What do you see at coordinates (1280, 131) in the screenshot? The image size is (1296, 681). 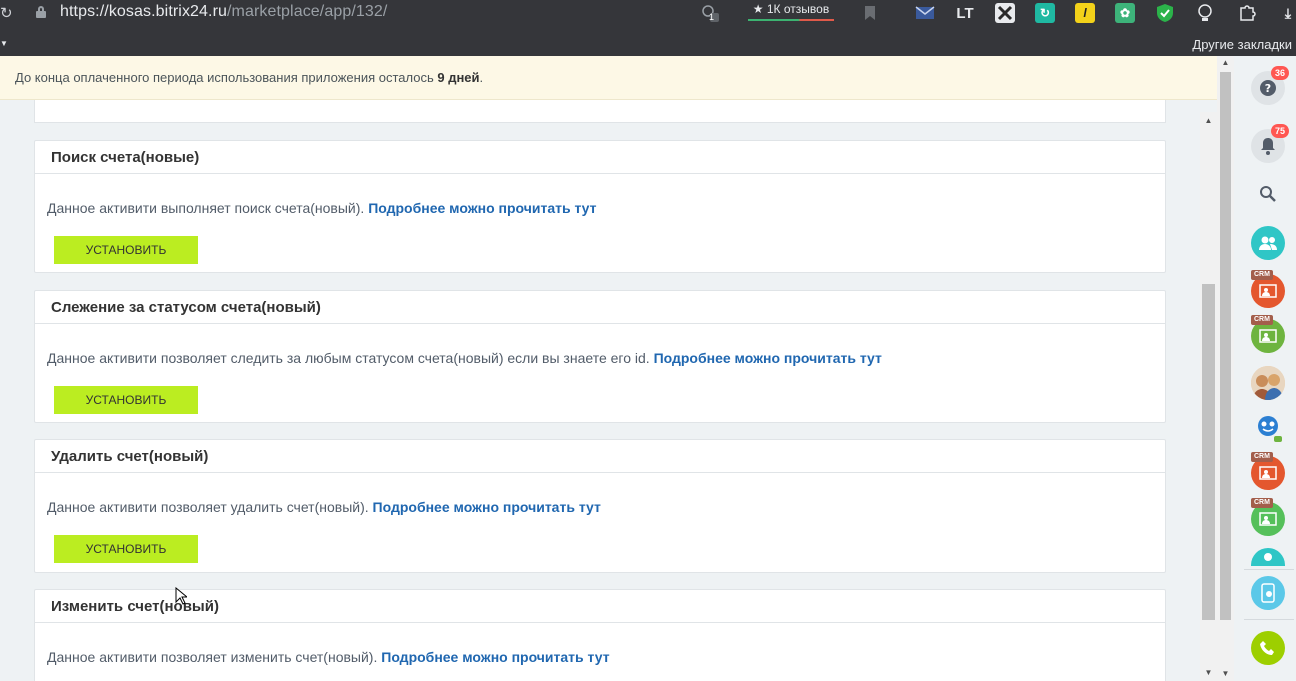 I see `notifications-badge: 75` at bounding box center [1280, 131].